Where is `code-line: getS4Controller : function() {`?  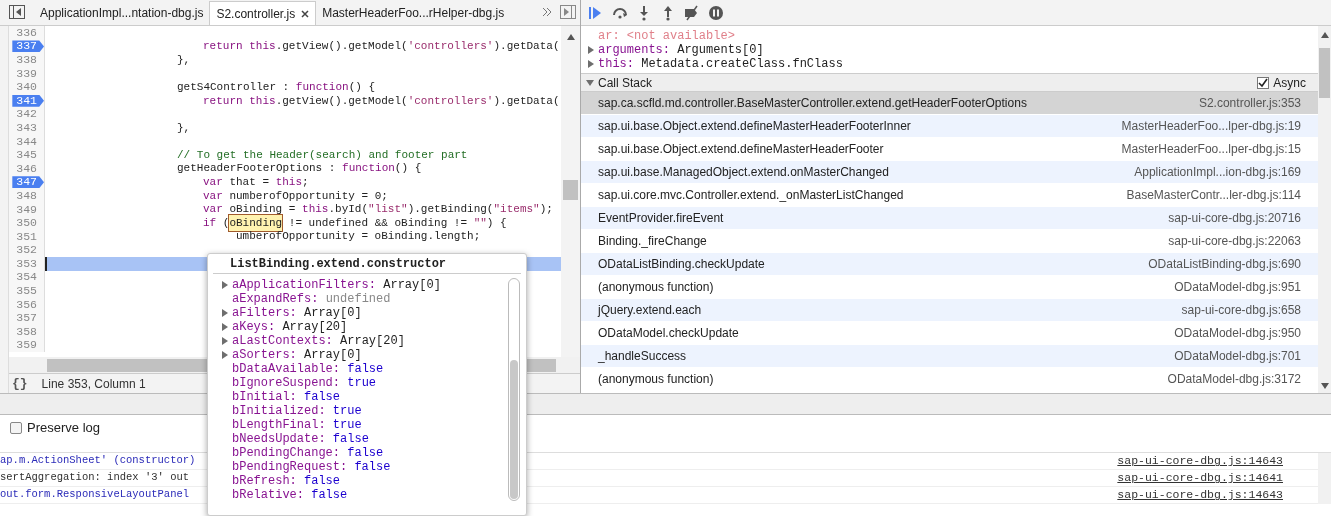
code-line: getS4Controller : function() { is located at coordinates (276, 87).